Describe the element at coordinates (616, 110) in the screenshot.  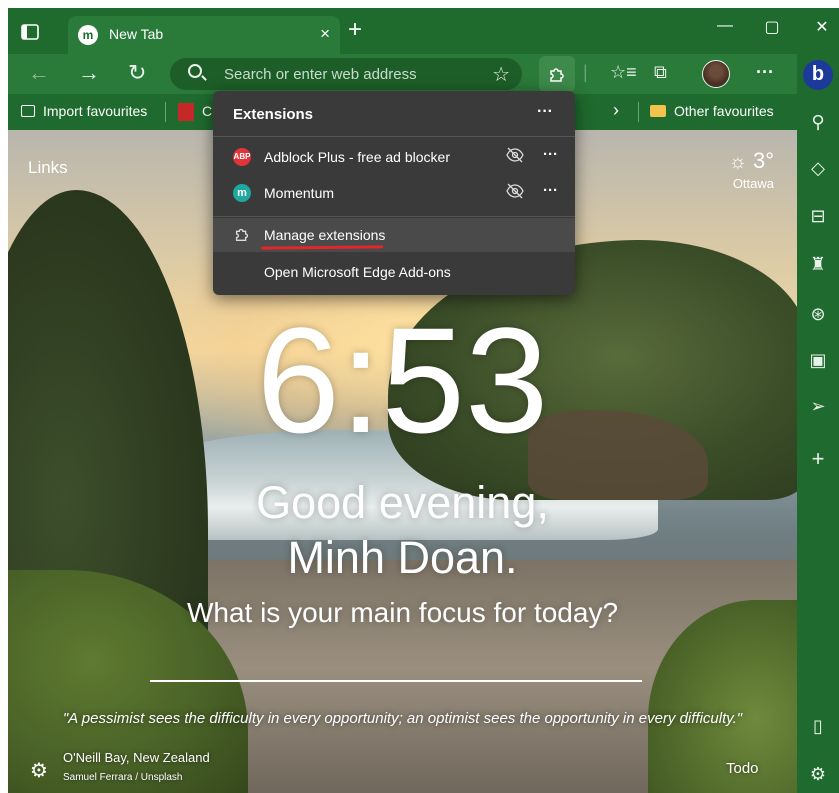
I see `favourites-overflow-chevron-icon: ›` at that location.